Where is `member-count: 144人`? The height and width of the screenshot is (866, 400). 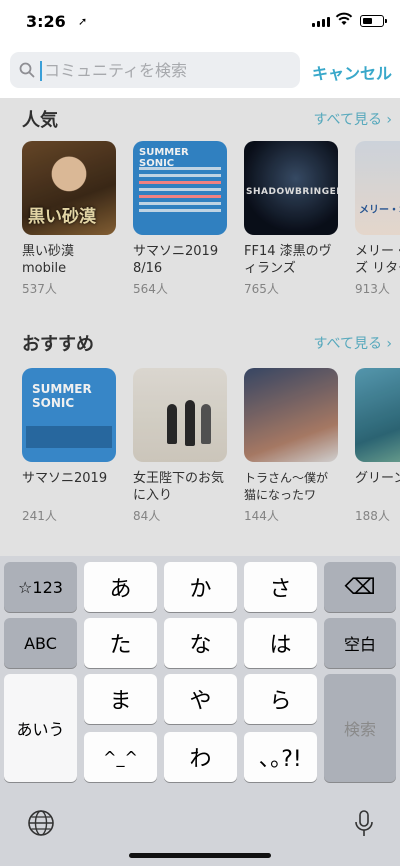
member-count: 144人 is located at coordinates (261, 516).